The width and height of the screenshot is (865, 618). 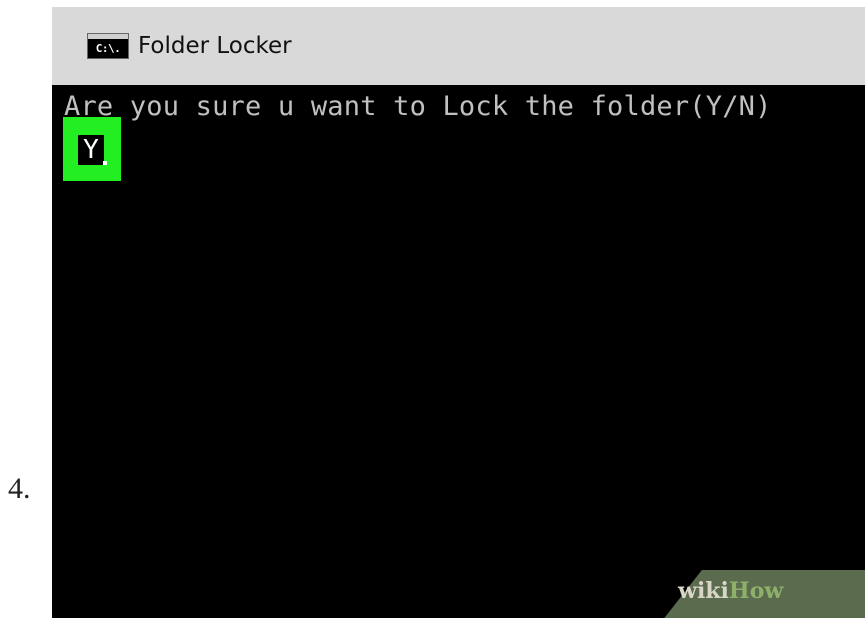 What do you see at coordinates (458, 46) in the screenshot?
I see `title-bar: C:\. Folder Locker` at bounding box center [458, 46].